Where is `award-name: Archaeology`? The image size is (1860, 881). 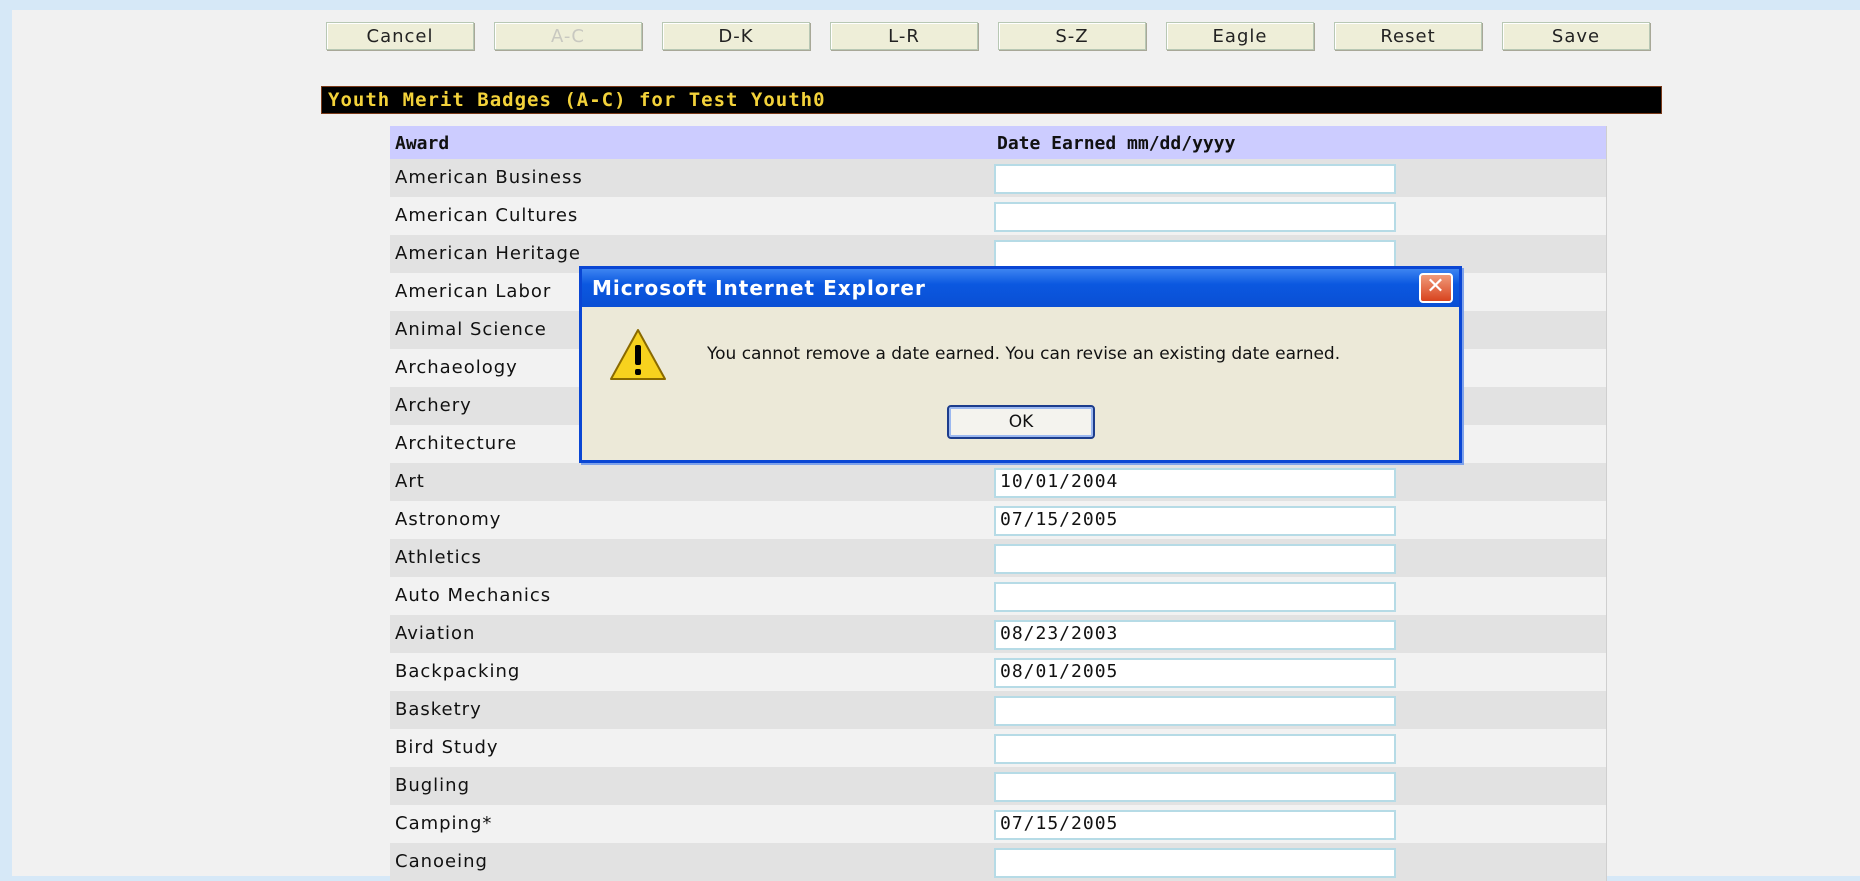
award-name: Archaeology is located at coordinates (456, 367).